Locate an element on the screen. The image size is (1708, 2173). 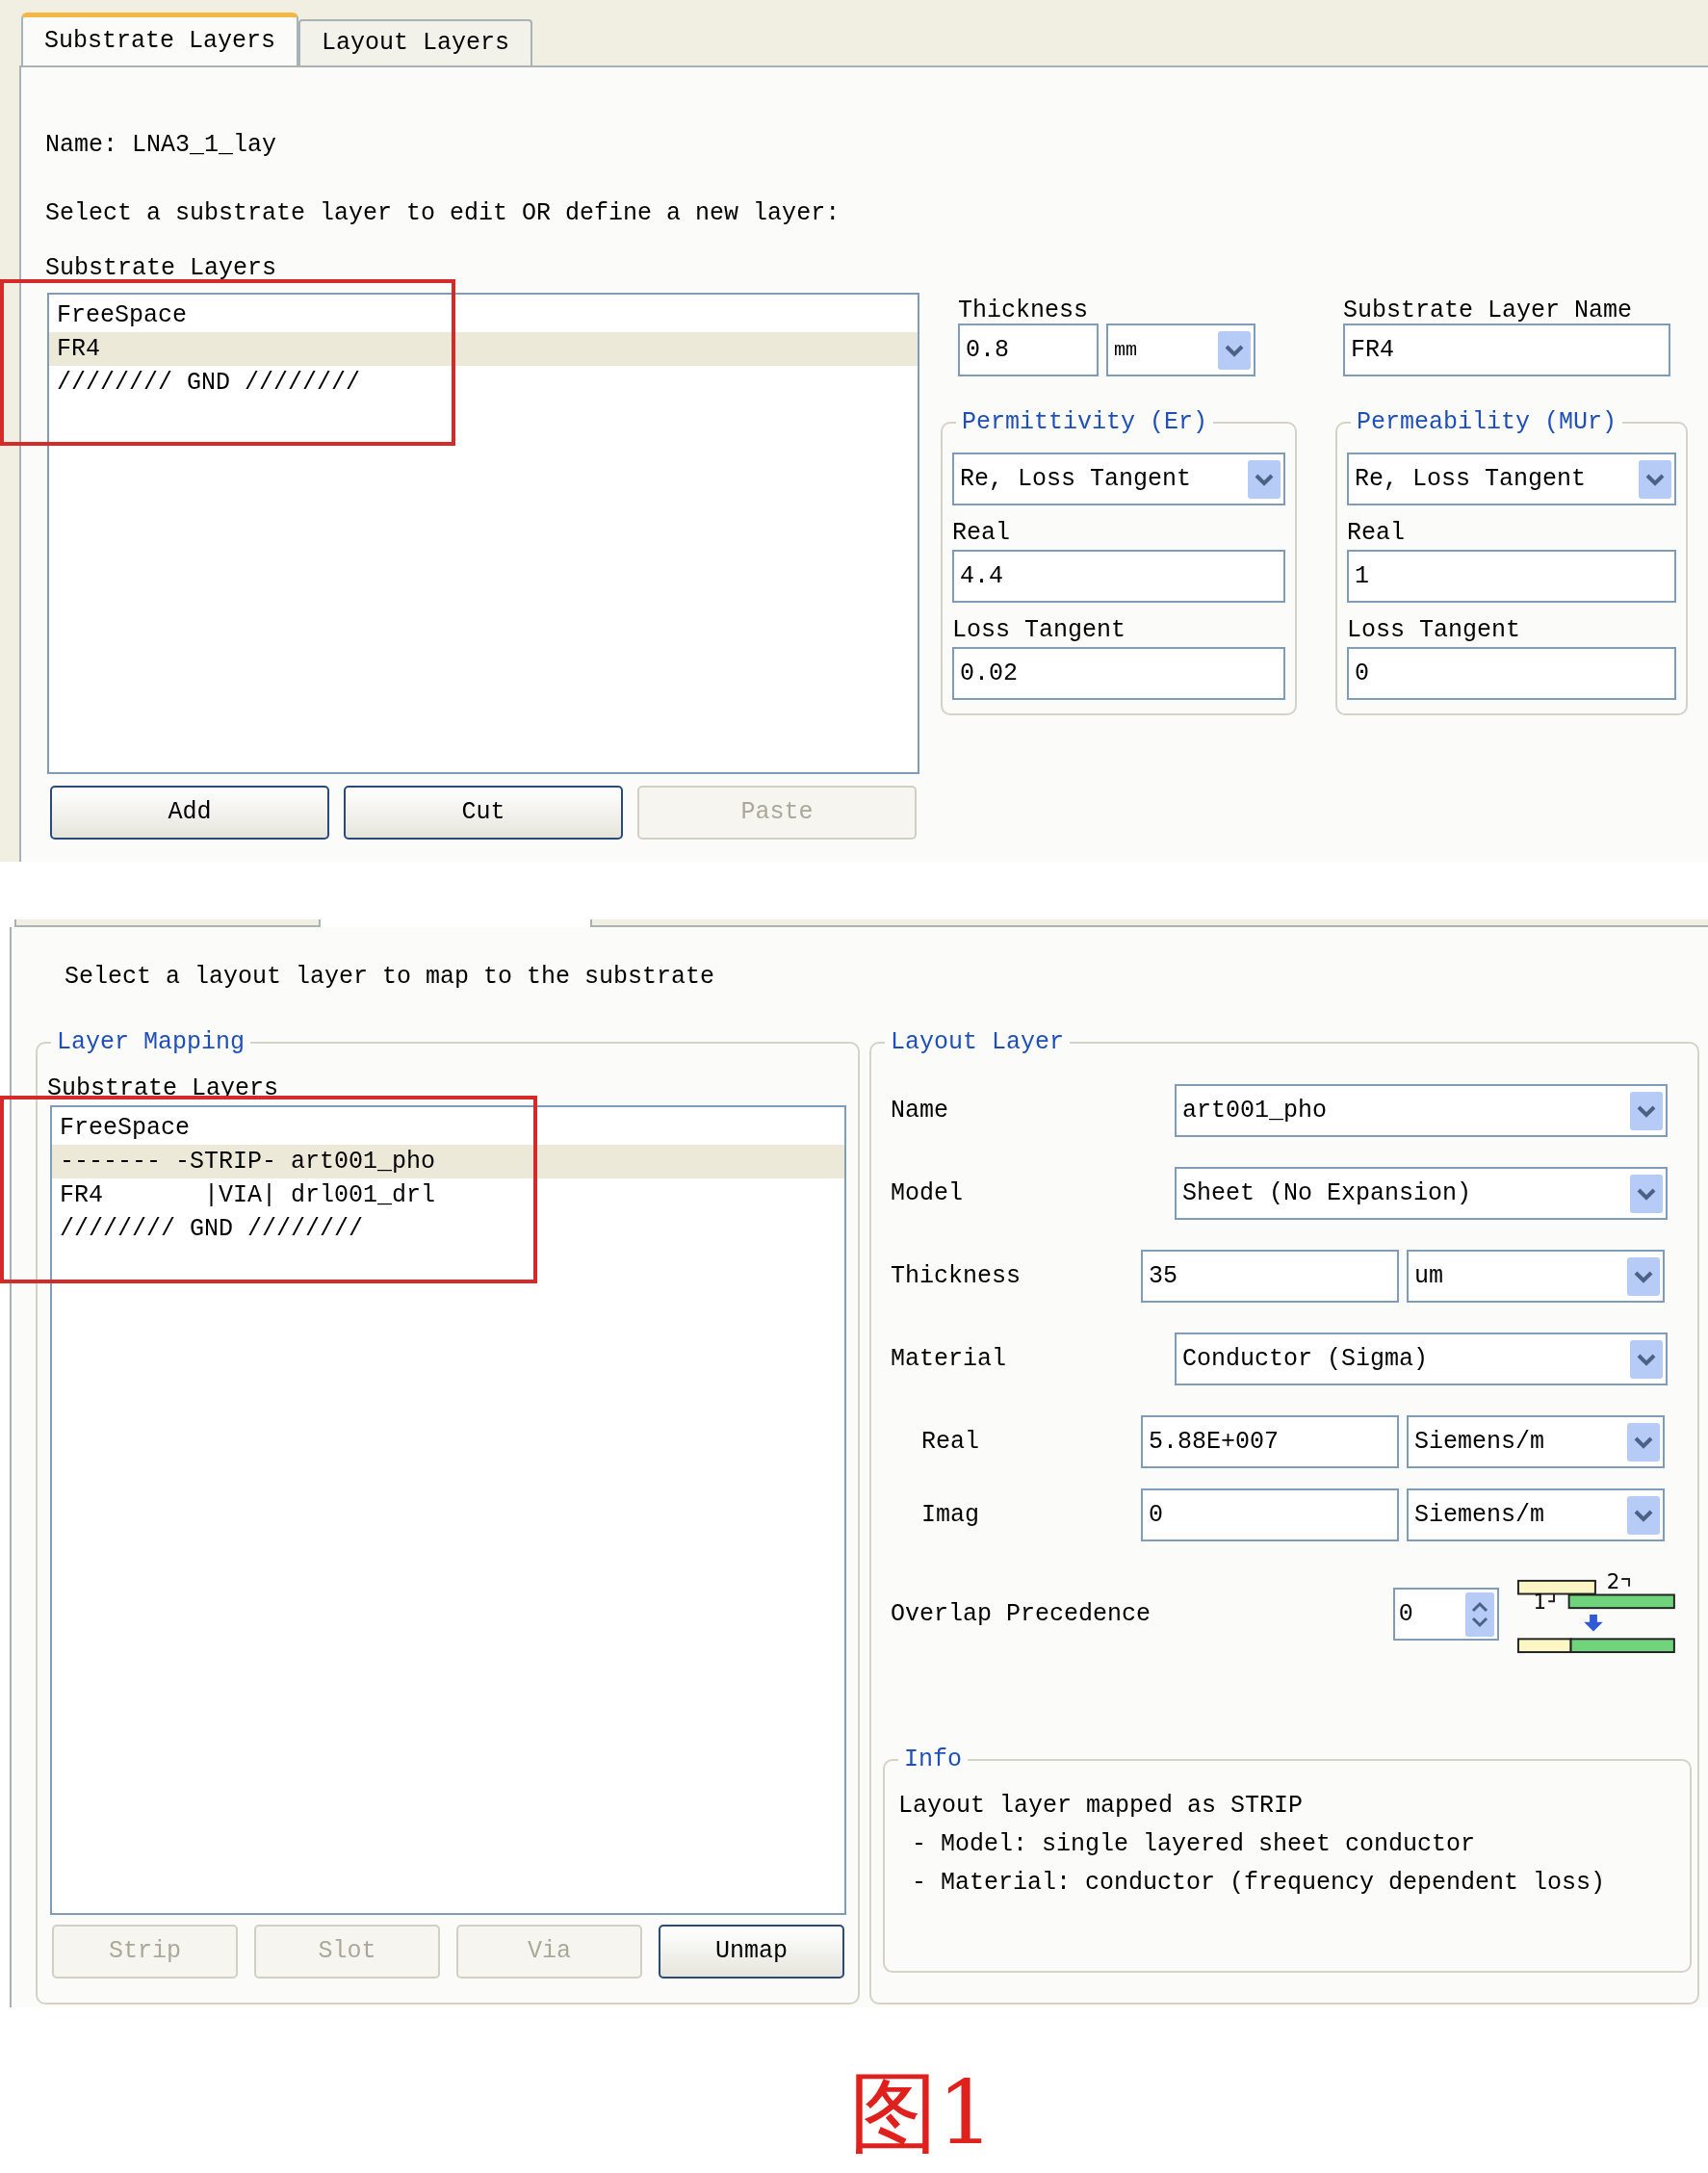
dropdown: Conductor (Sigma) is located at coordinates (1421, 1358).